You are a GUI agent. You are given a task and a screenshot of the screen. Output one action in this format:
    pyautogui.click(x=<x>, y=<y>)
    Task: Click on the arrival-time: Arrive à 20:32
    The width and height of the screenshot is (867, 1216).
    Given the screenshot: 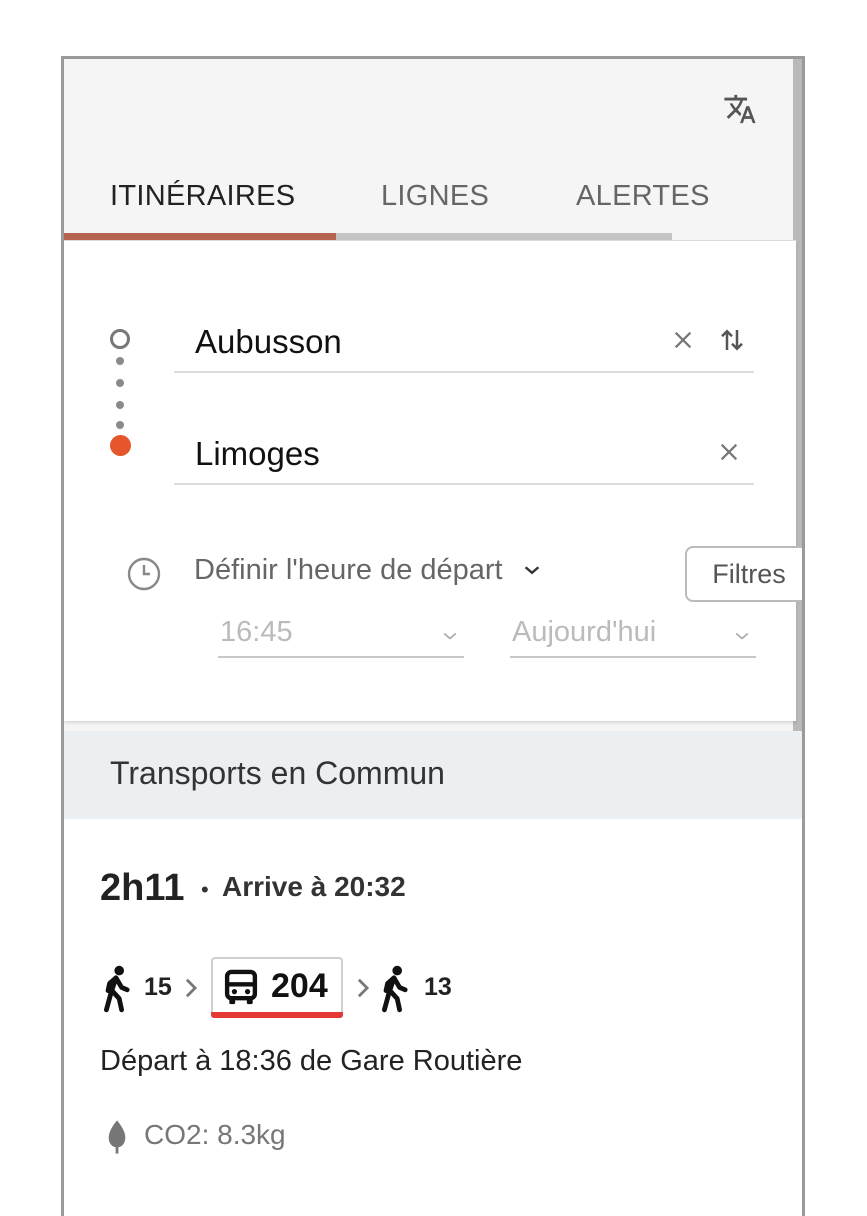 What is the action you would take?
    pyautogui.click(x=314, y=886)
    